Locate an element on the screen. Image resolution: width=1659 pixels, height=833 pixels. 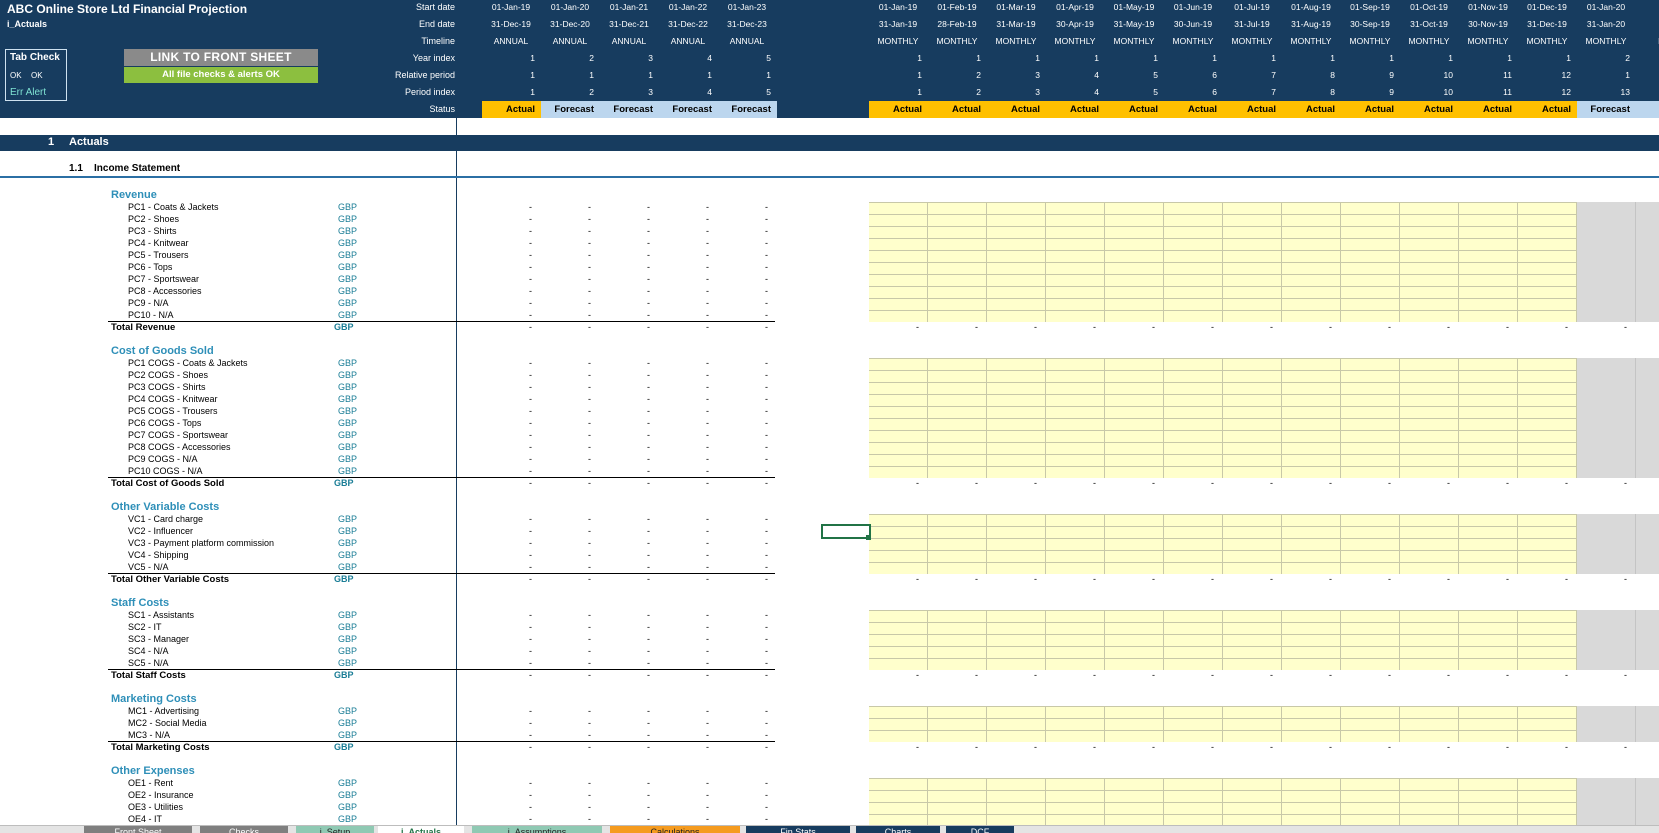
sheet-tab: i_Setup is located at coordinates (335, 829).